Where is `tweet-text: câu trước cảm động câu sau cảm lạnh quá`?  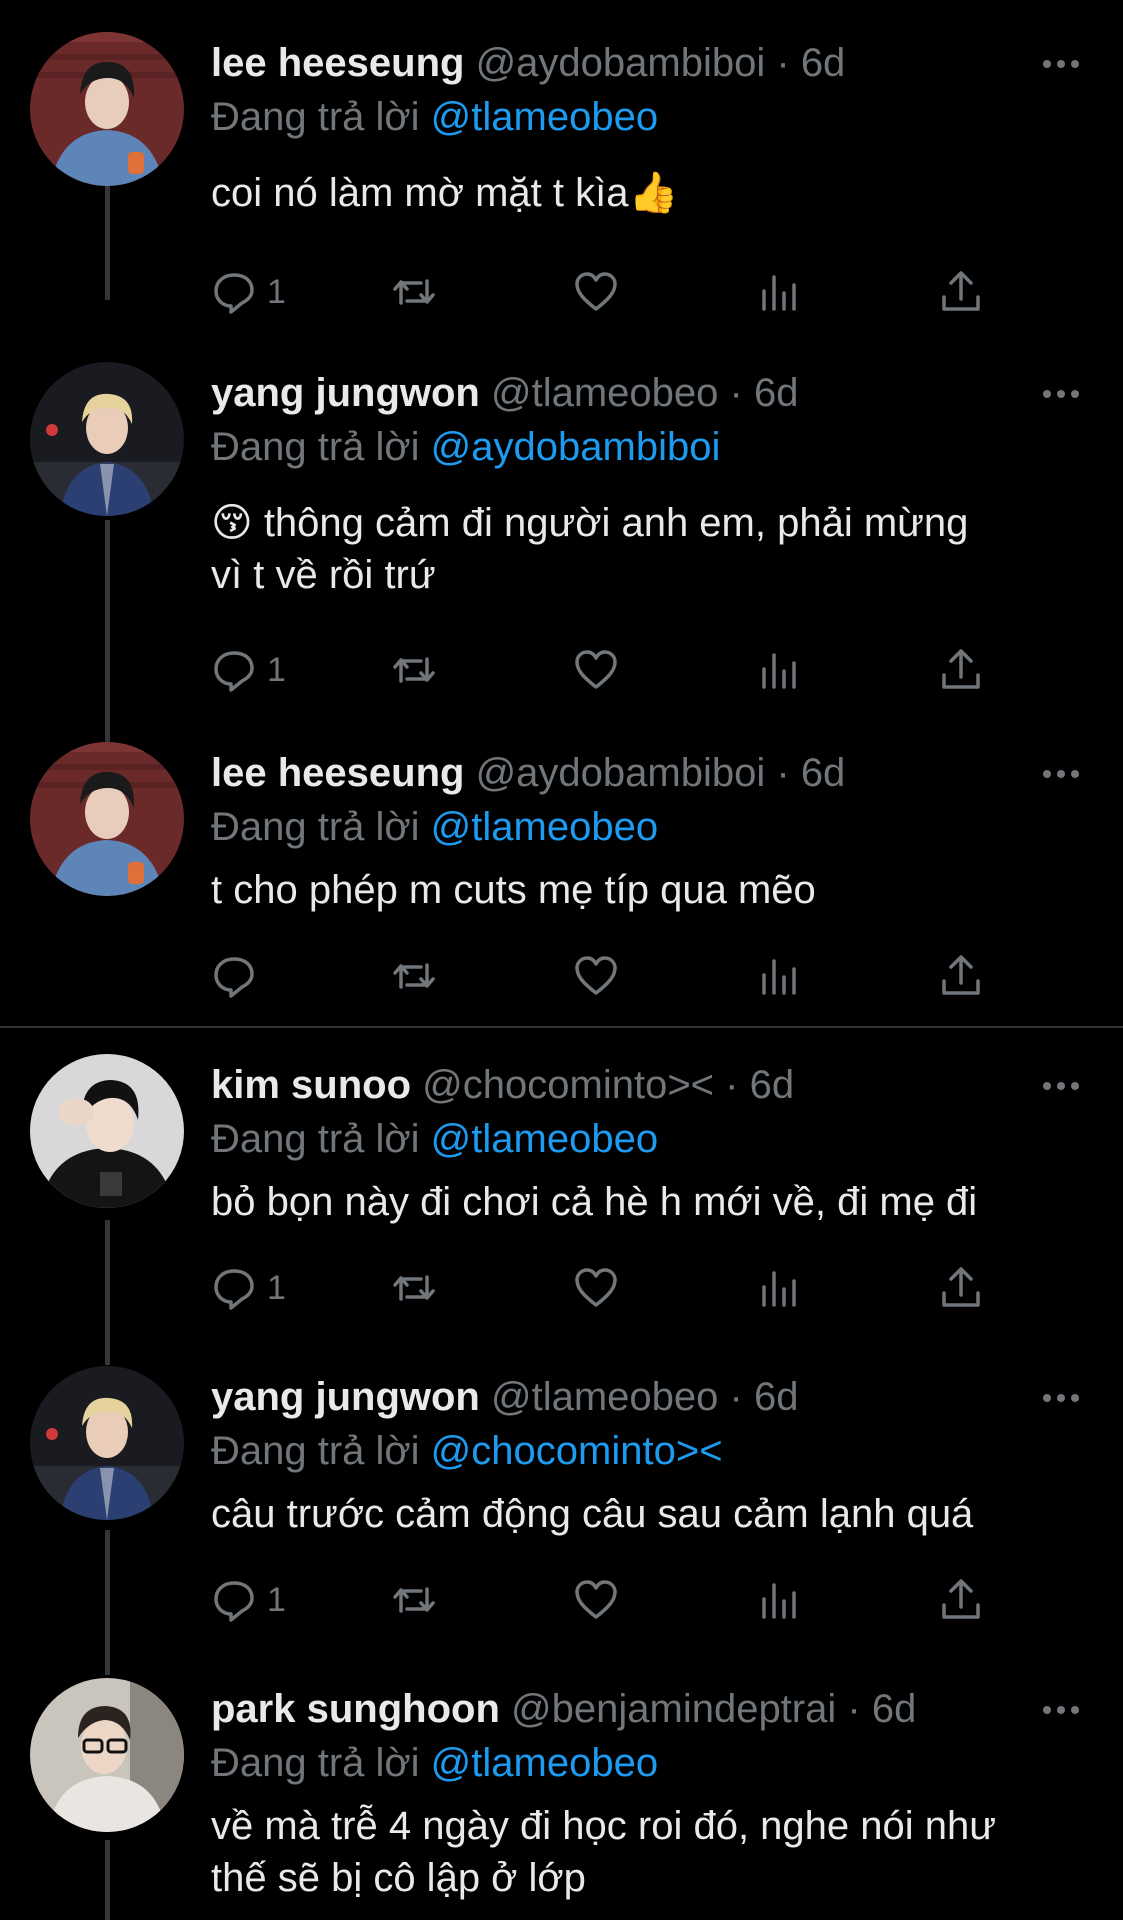
tweet-text: câu trước cảm động câu sau cảm lạnh quá is located at coordinates (647, 1514).